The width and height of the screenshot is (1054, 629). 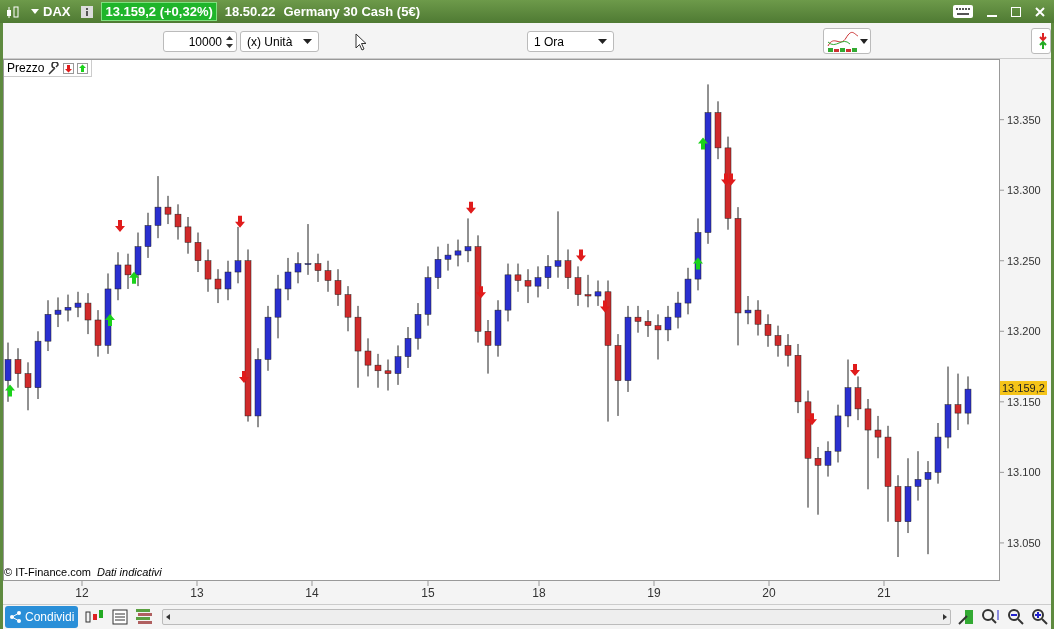 What do you see at coordinates (250, 11) in the screenshot?
I see `quote-time: 18.50.22` at bounding box center [250, 11].